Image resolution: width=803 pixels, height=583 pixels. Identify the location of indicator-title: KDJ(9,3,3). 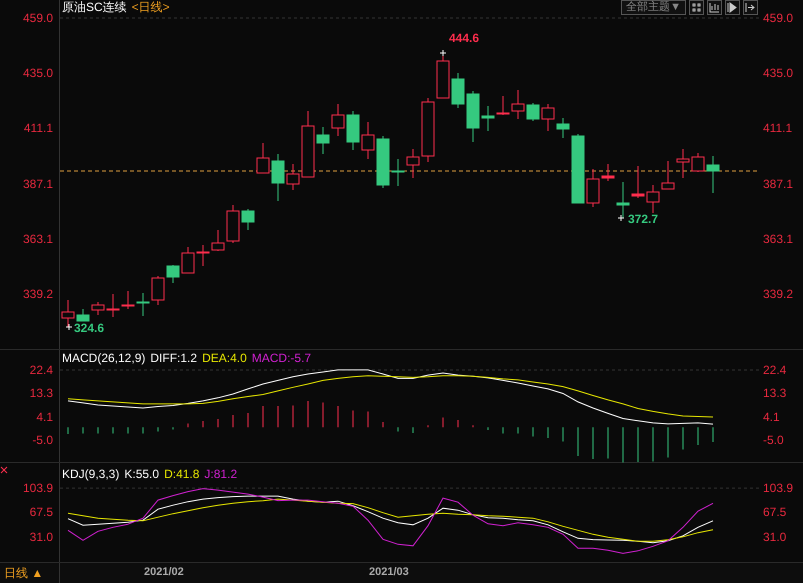
(91, 474).